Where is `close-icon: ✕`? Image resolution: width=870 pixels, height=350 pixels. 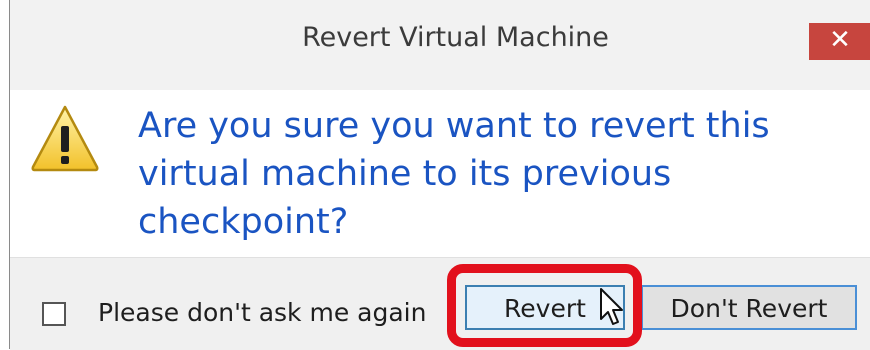 close-icon: ✕ is located at coordinates (840, 40).